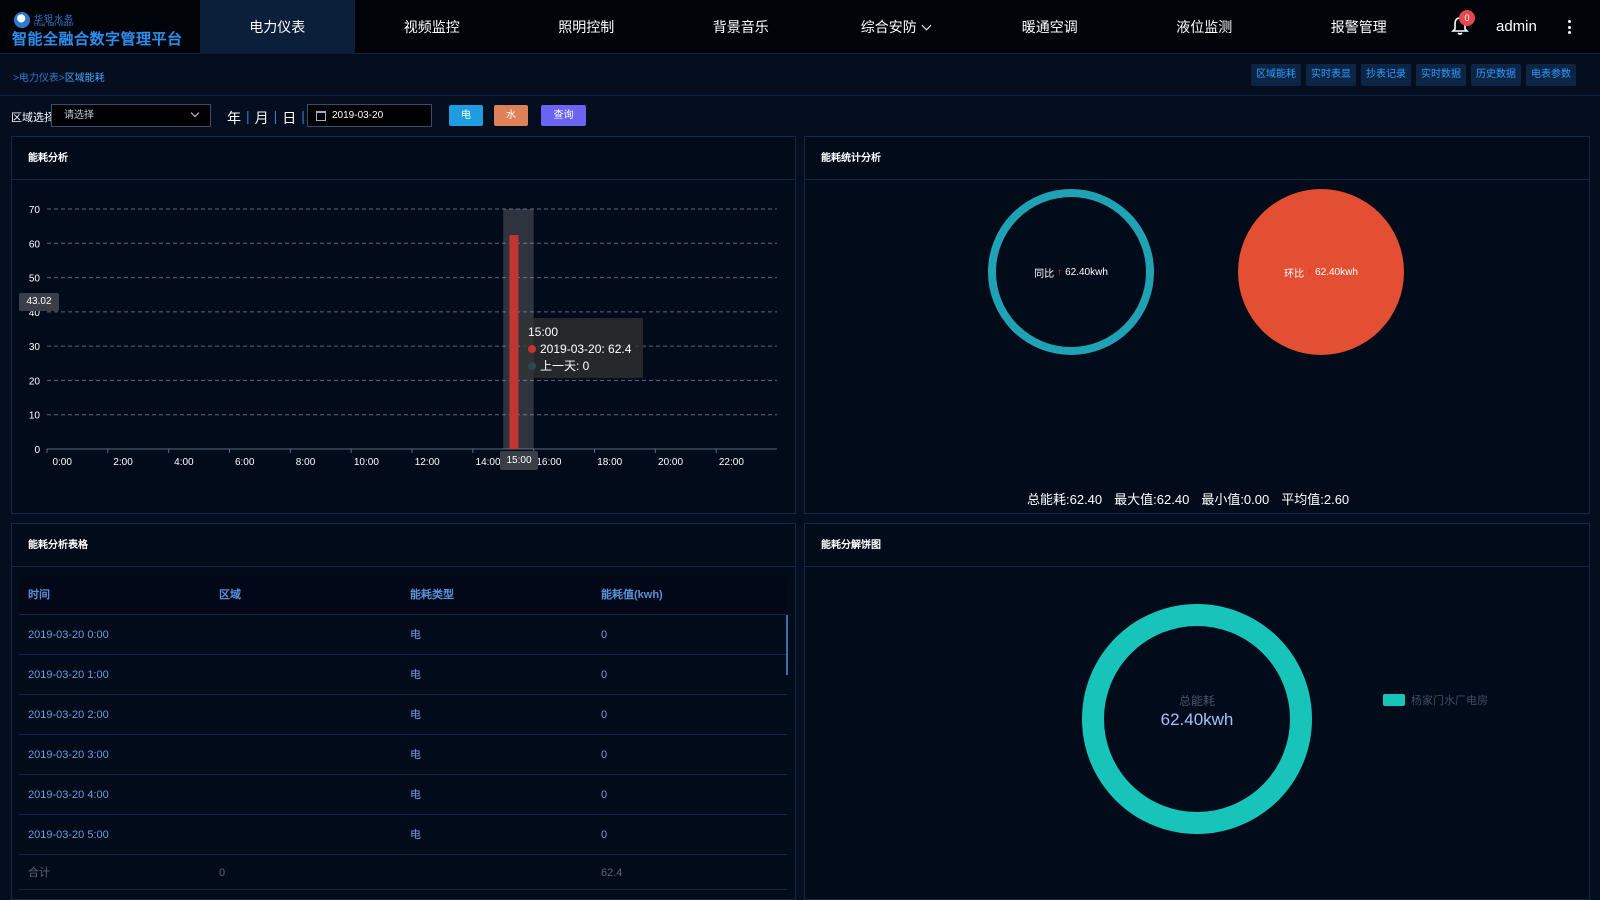 Image resolution: width=1600 pixels, height=900 pixels. I want to click on x-tick-label: 2:00, so click(123, 462).